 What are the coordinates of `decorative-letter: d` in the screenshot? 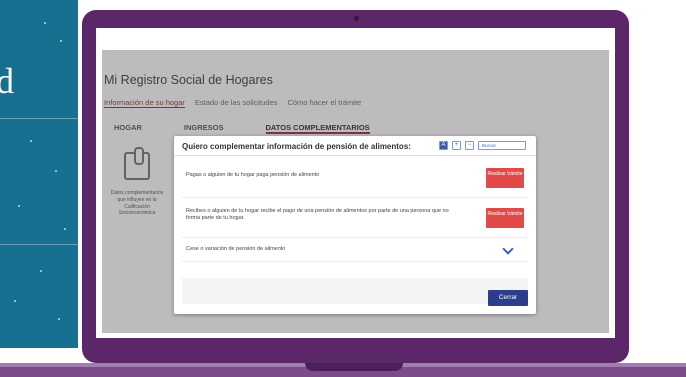 It's located at (7, 81).